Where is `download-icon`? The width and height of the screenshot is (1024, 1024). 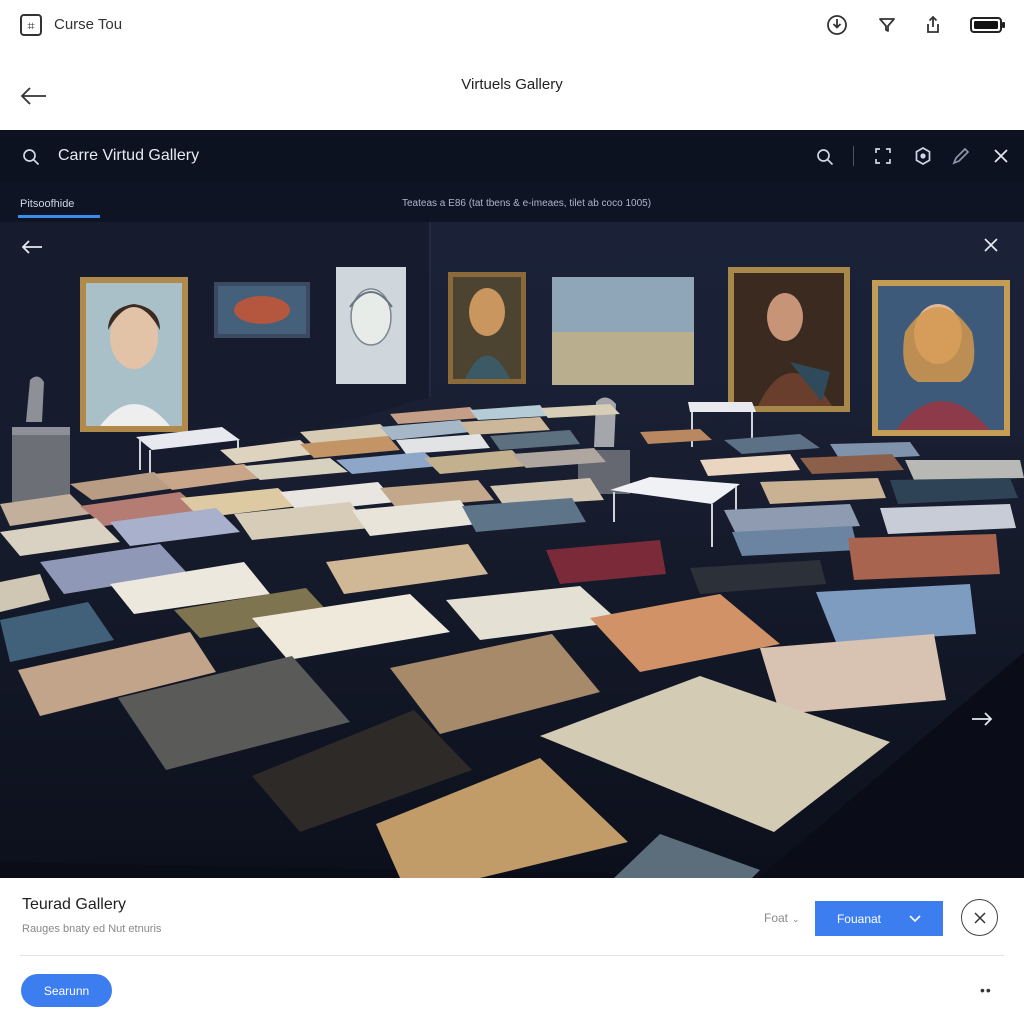 download-icon is located at coordinates (837, 25).